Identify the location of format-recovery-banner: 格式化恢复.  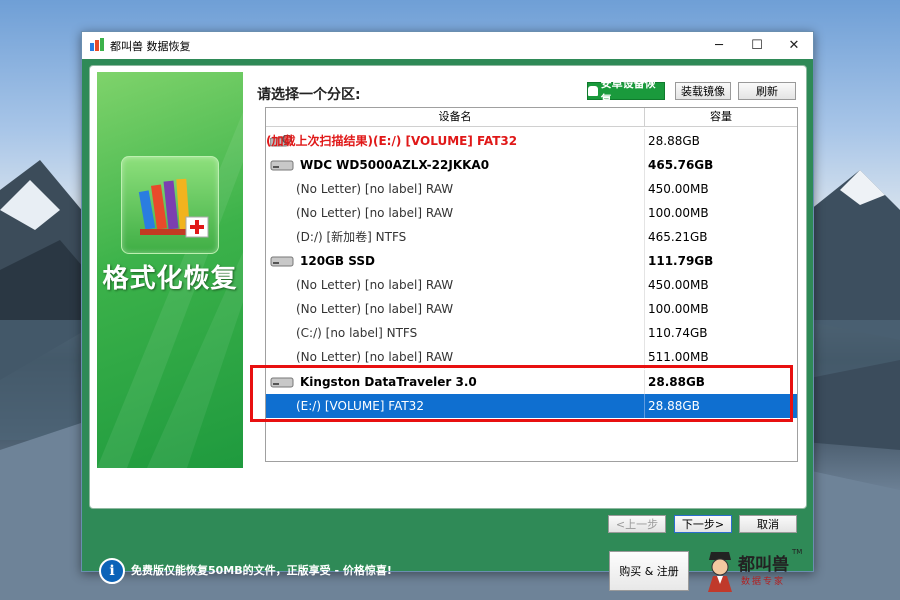
(170, 270).